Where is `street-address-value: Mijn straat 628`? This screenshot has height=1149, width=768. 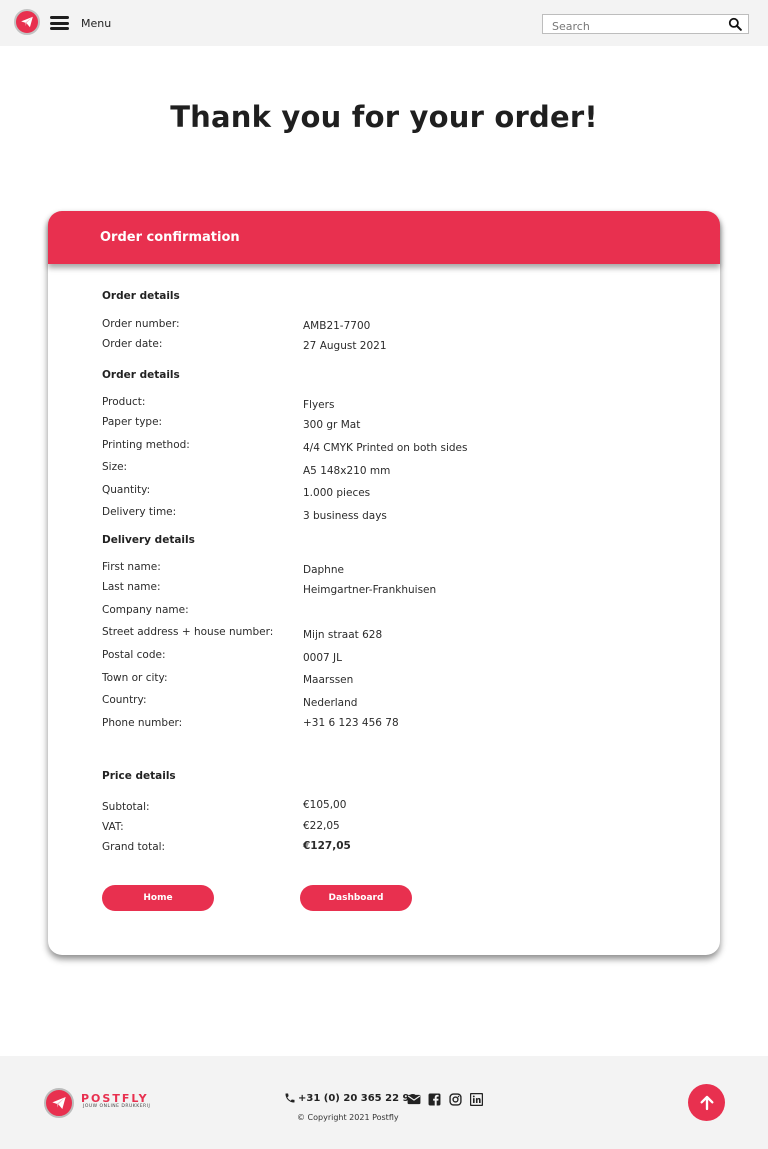 street-address-value: Mijn straat 628 is located at coordinates (343, 635).